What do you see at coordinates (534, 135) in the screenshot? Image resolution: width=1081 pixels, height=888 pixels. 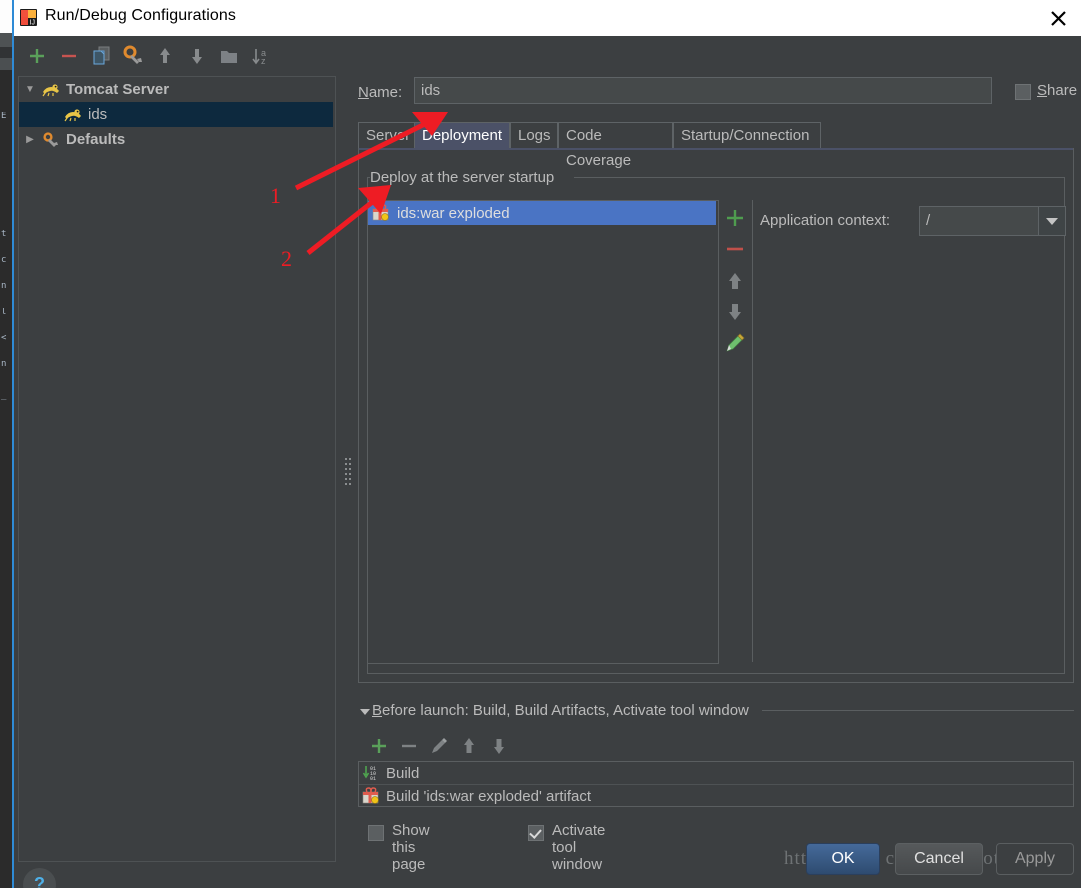 I see `tab-logs: Logs` at bounding box center [534, 135].